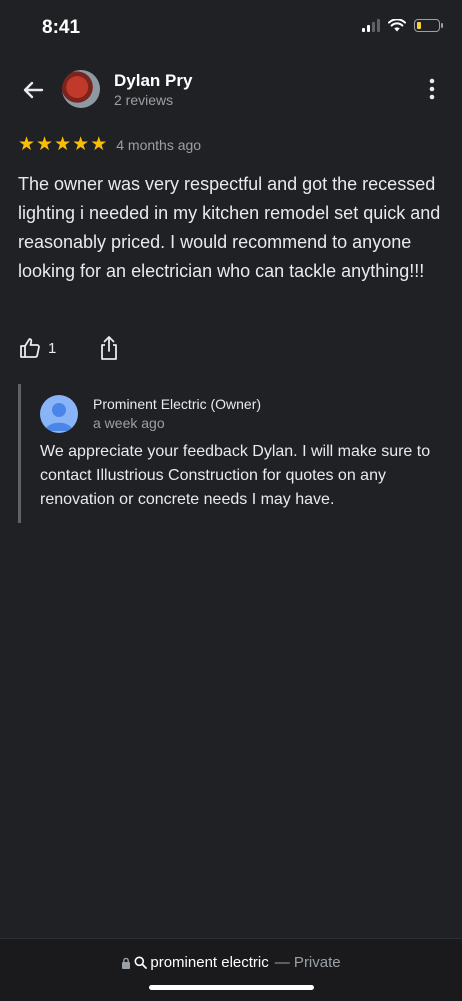  Describe the element at coordinates (81, 89) in the screenshot. I see `reviewer-avatar` at that location.